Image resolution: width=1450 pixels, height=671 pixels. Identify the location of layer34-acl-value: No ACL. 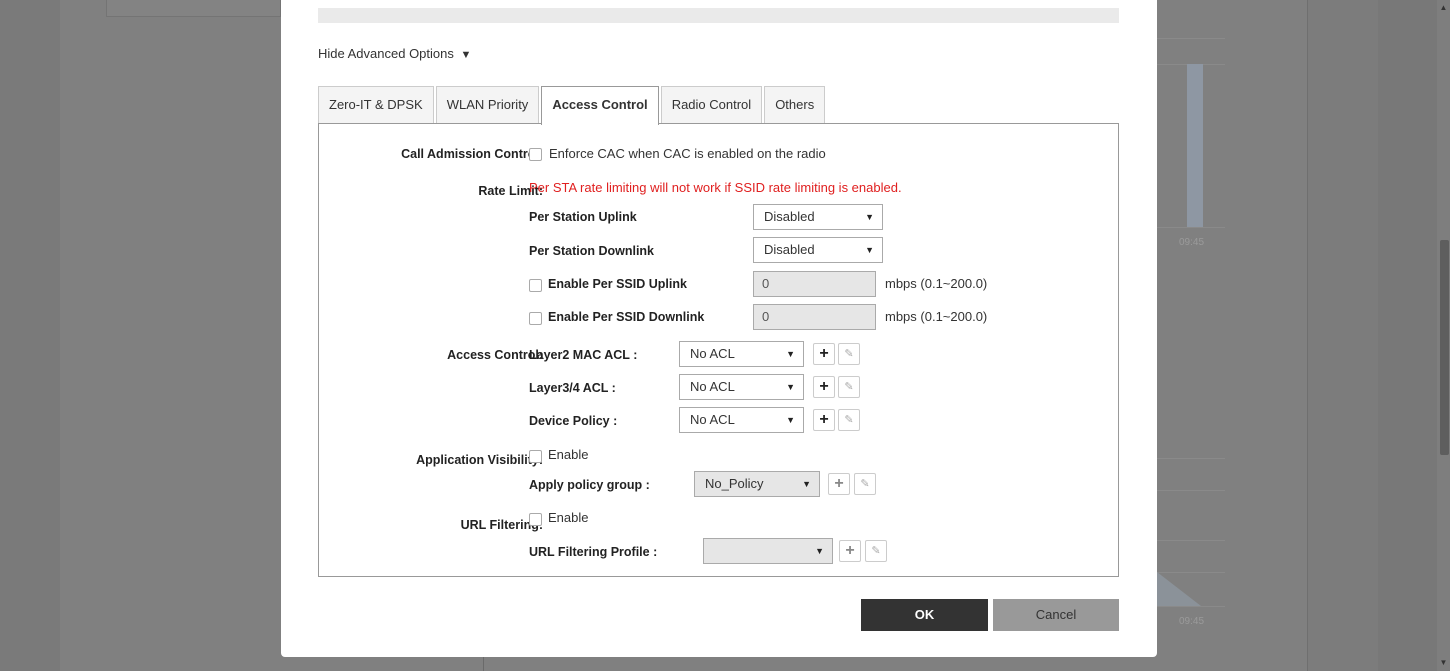
(712, 386).